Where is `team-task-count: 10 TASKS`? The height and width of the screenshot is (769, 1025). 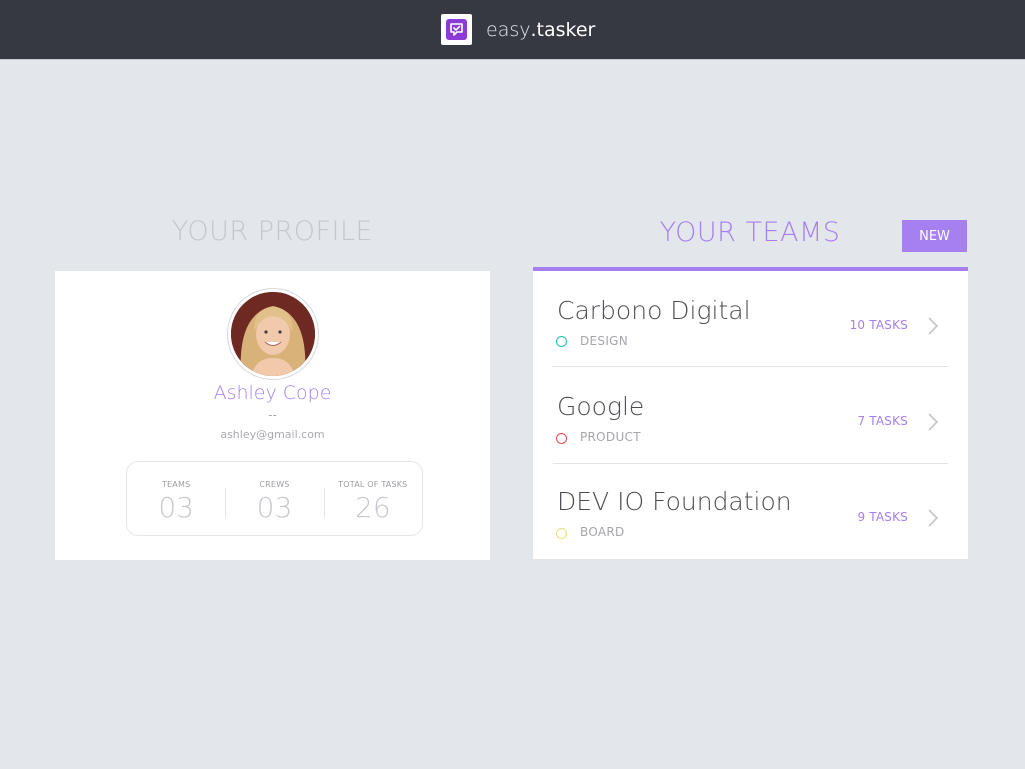 team-task-count: 10 TASKS is located at coordinates (878, 325).